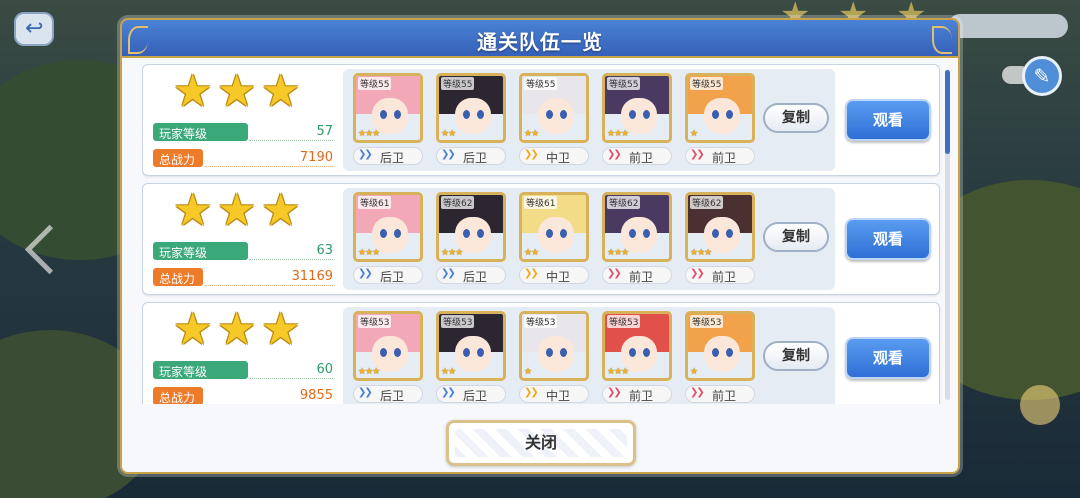  I want to click on character-level: 等级62, so click(707, 202).